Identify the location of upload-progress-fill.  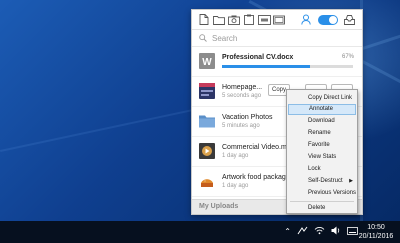
(266, 66).